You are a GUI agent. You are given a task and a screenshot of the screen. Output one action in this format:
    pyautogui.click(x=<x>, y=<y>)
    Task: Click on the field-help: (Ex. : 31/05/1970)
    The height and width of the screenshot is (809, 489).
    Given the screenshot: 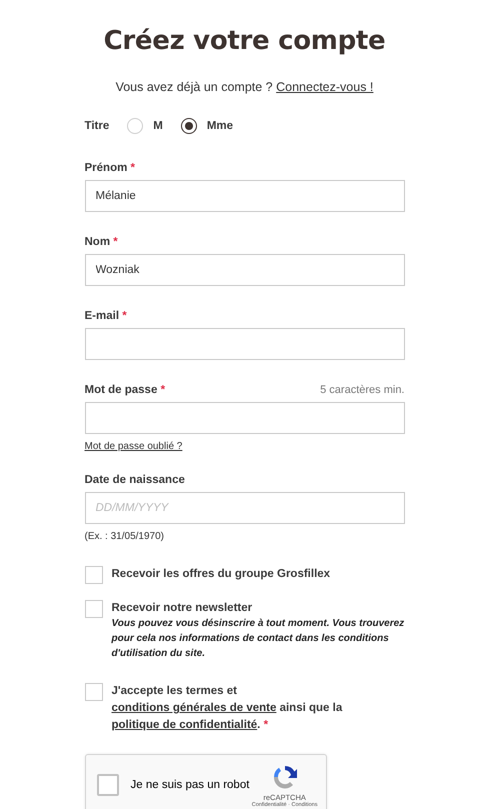 What is the action you would take?
    pyautogui.click(x=124, y=536)
    